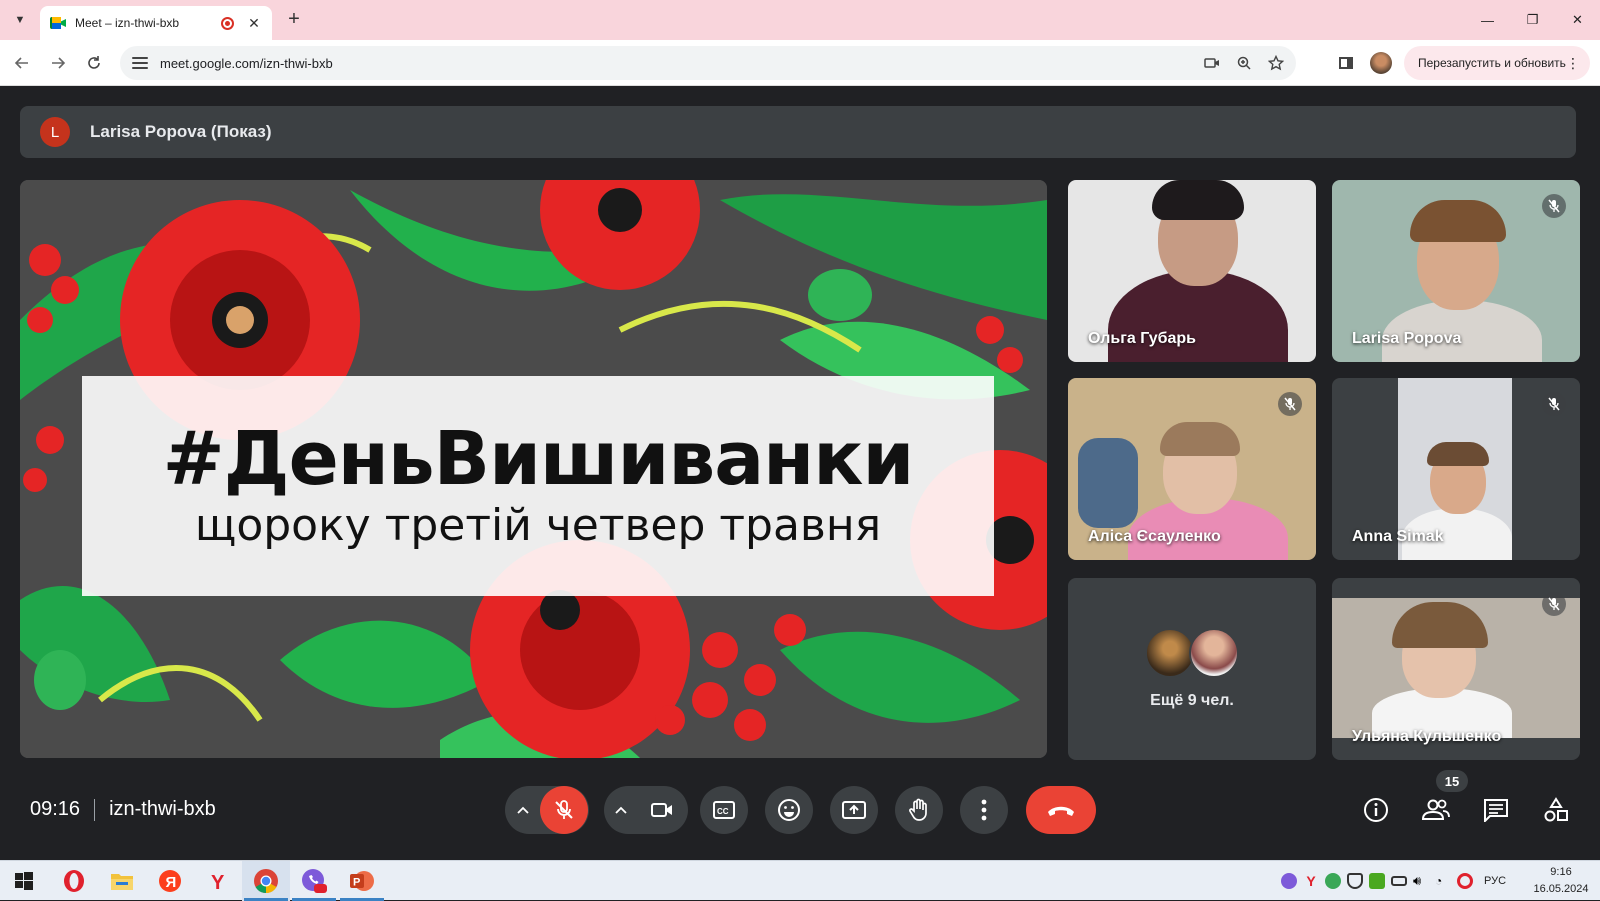 The height and width of the screenshot is (901, 1600). What do you see at coordinates (20, 20) in the screenshot?
I see `tab-search-chevron-icon: ▼` at bounding box center [20, 20].